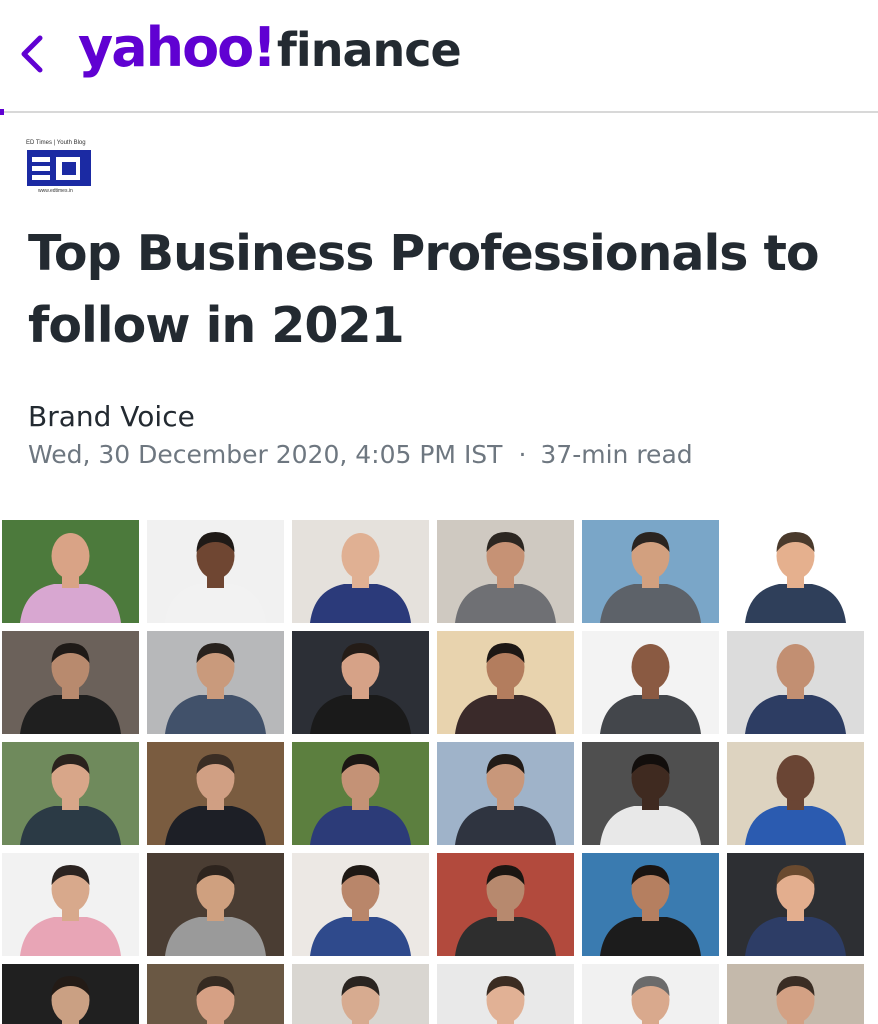 The width and height of the screenshot is (878, 1024). What do you see at coordinates (369, 50) in the screenshot?
I see `logo-finance-text: finance` at bounding box center [369, 50].